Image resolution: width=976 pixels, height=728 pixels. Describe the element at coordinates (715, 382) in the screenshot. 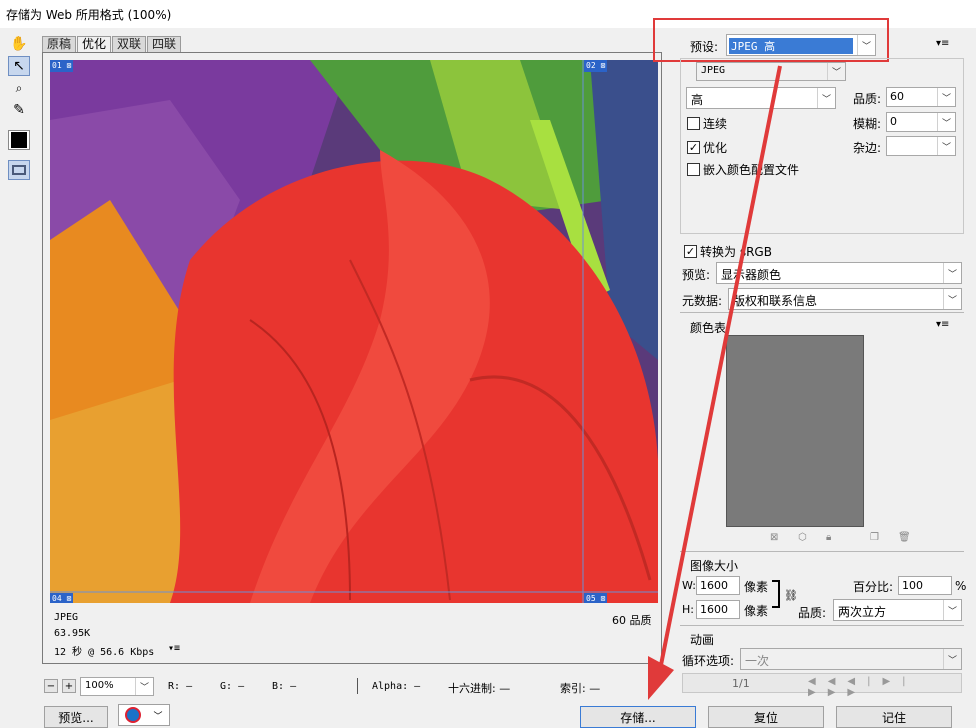

I see `annotation-arrow` at that location.